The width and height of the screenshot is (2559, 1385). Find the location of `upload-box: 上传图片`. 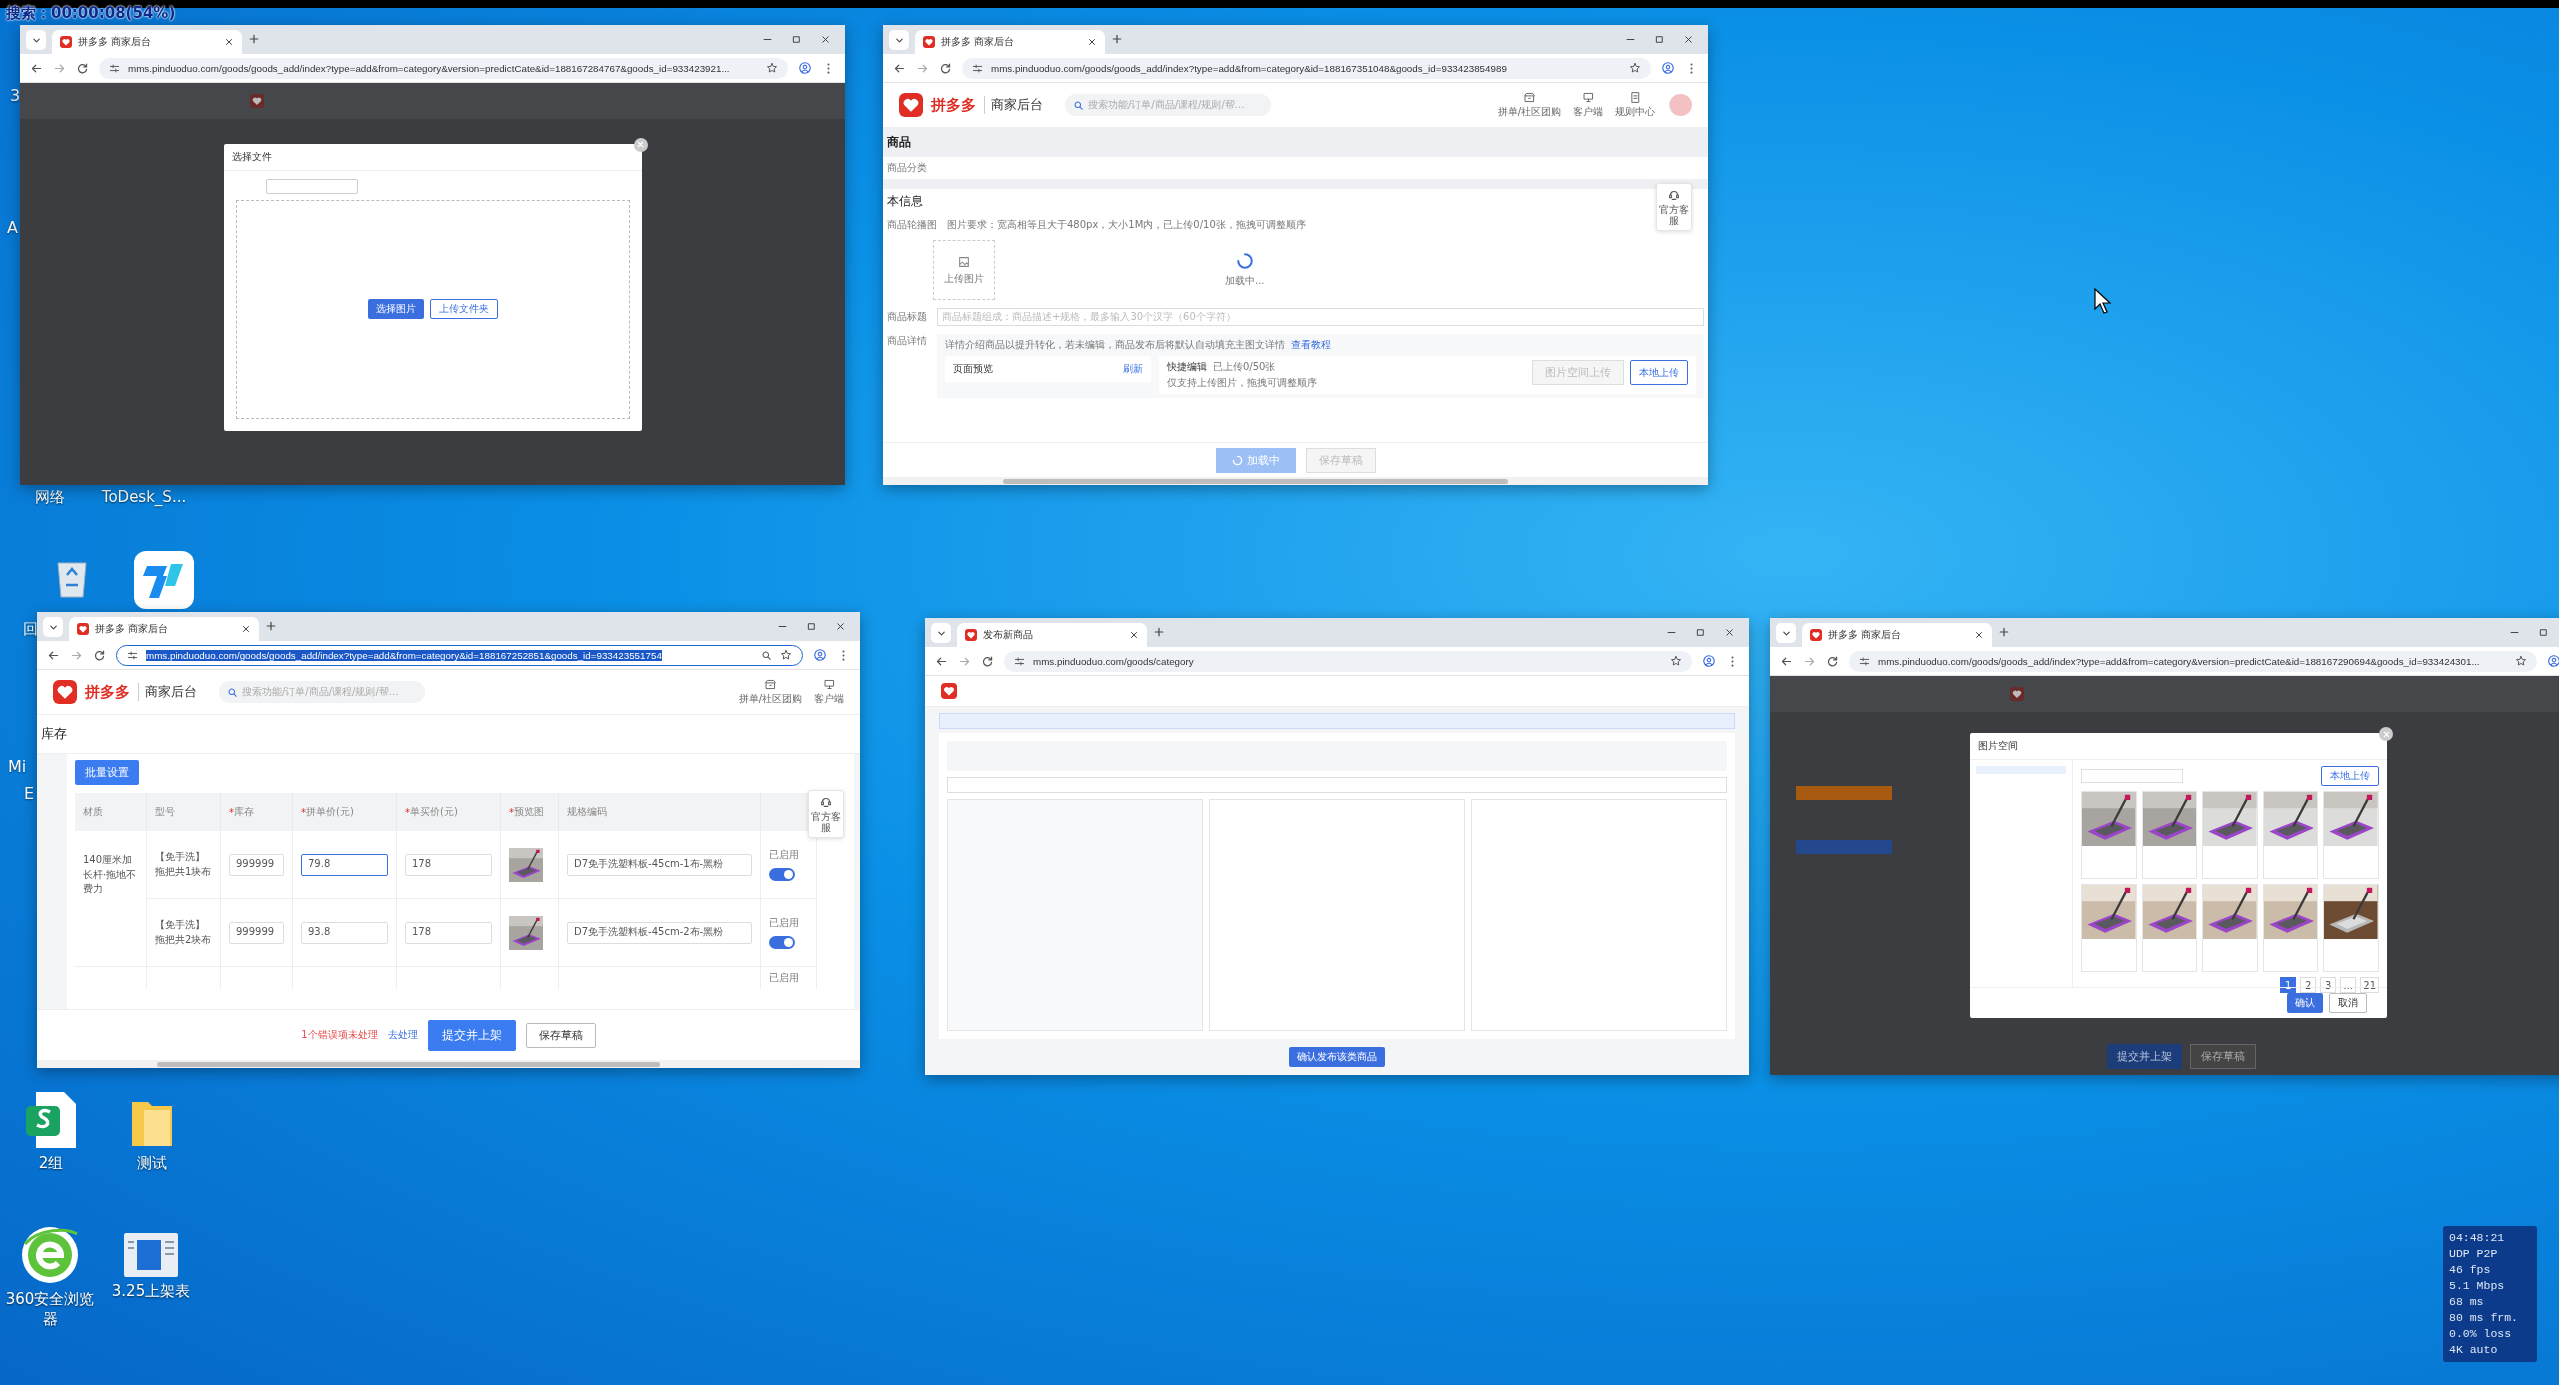

upload-box: 上传图片 is located at coordinates (964, 270).